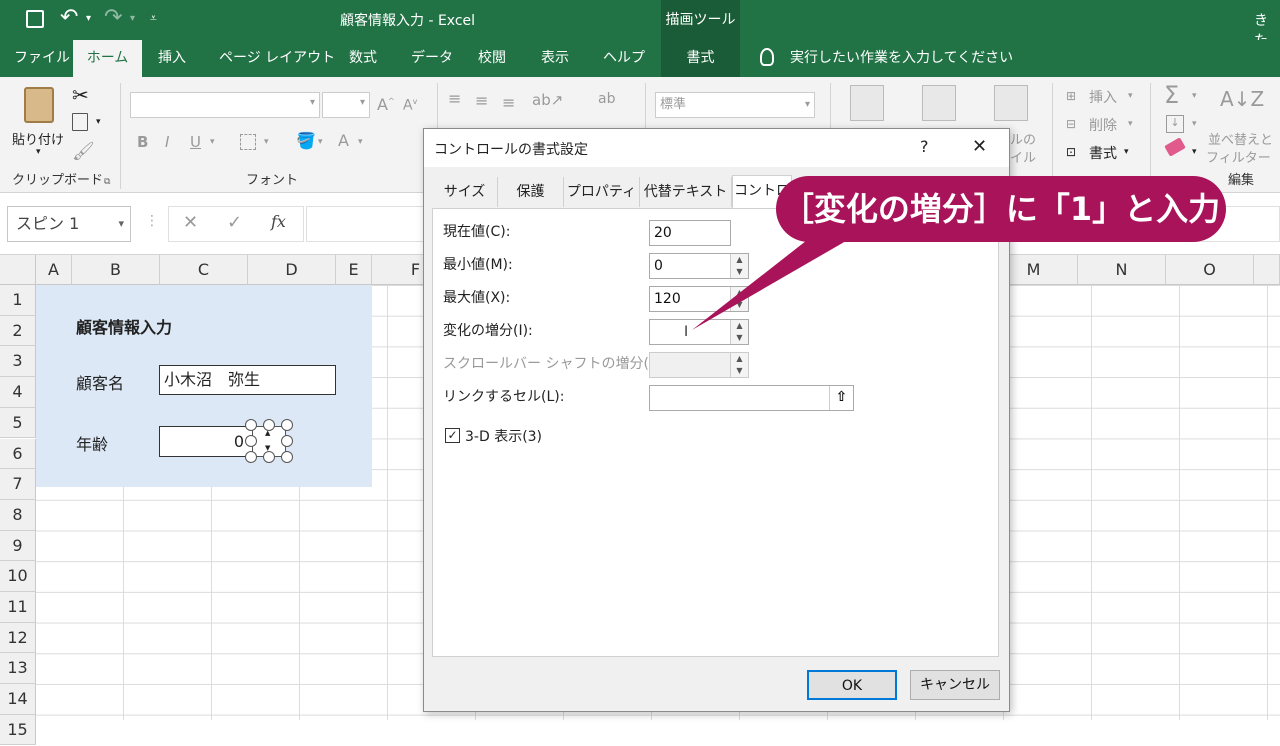 The height and width of the screenshot is (746, 1280). I want to click on 3d-shading-label: 3-D 表示(3), so click(503, 436).